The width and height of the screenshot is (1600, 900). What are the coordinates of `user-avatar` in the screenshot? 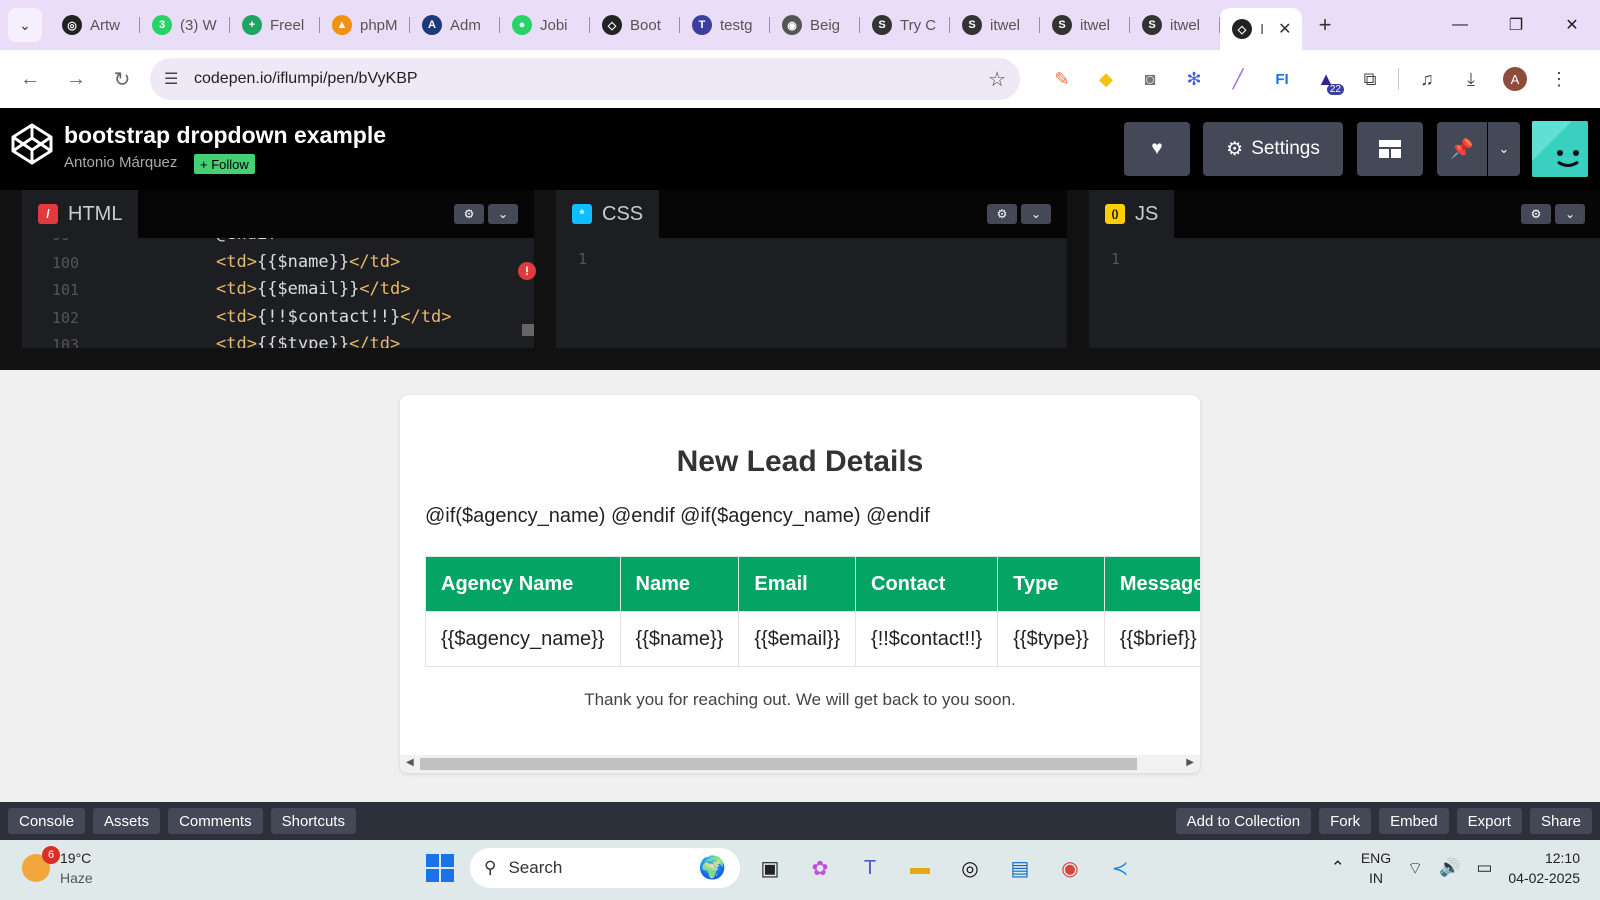 It's located at (1560, 149).